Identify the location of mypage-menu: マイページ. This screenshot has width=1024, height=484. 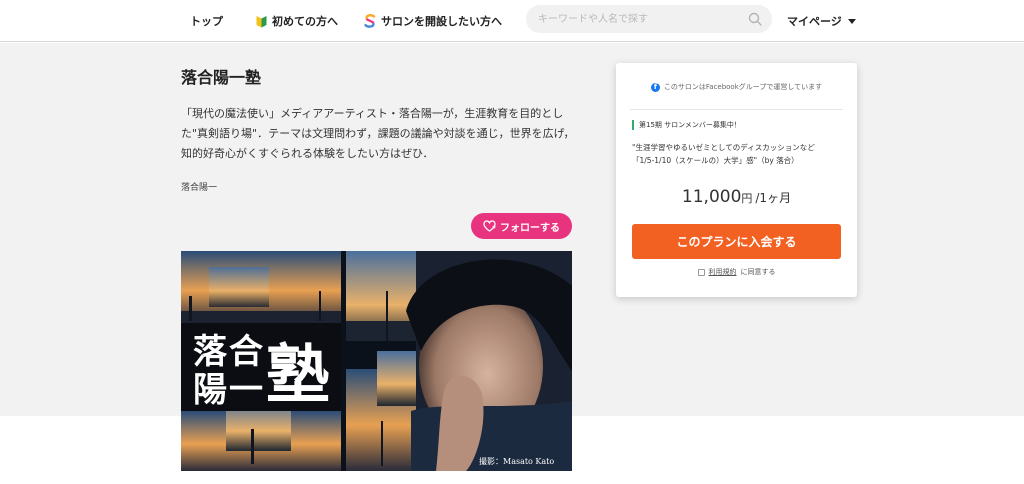
(821, 21).